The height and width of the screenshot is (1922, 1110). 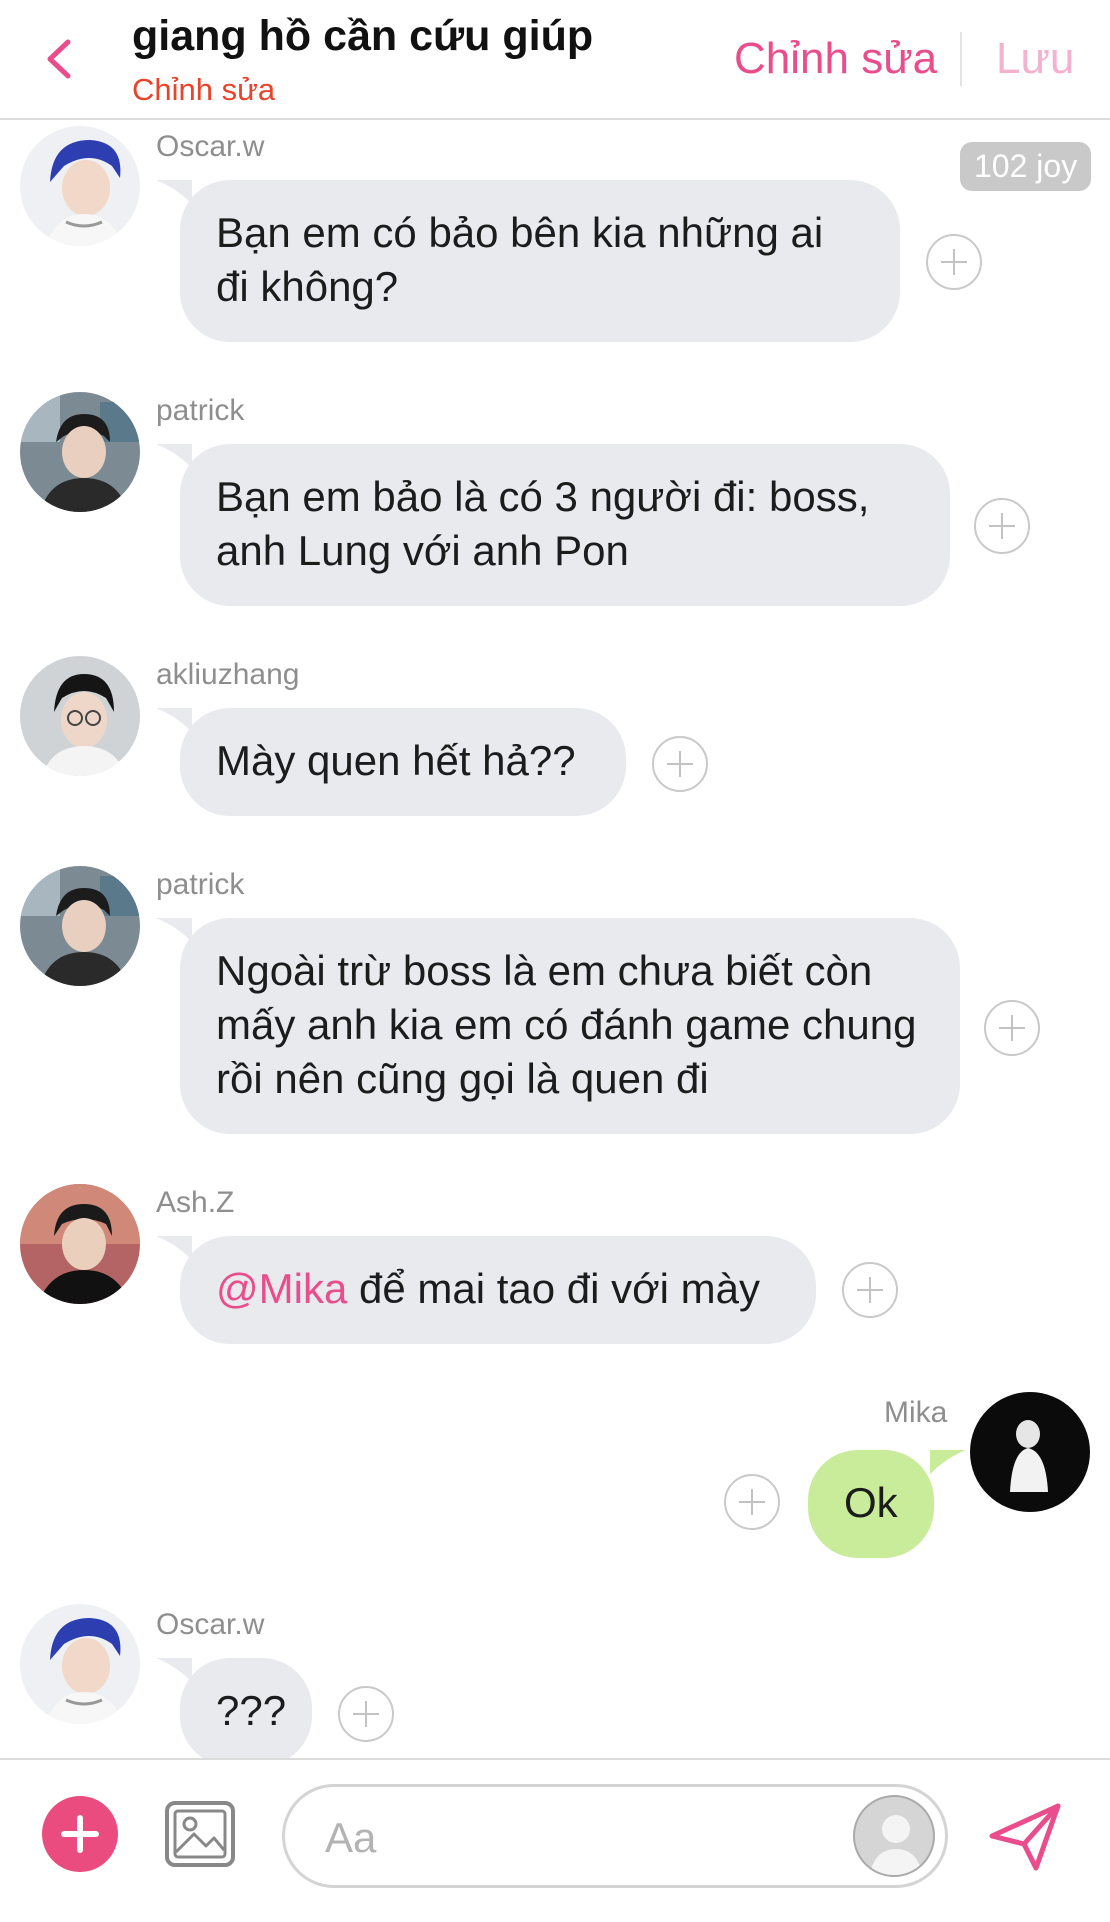 I want to click on message-bubble: ???, so click(x=246, y=1712).